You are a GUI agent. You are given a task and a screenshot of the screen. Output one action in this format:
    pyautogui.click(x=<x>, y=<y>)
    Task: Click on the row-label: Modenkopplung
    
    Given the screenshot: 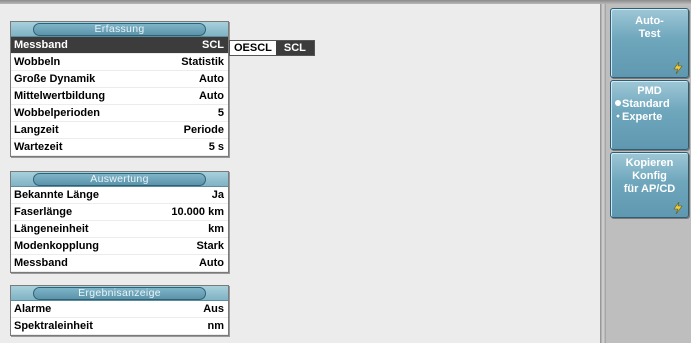 What is the action you would take?
    pyautogui.click(x=56, y=246)
    